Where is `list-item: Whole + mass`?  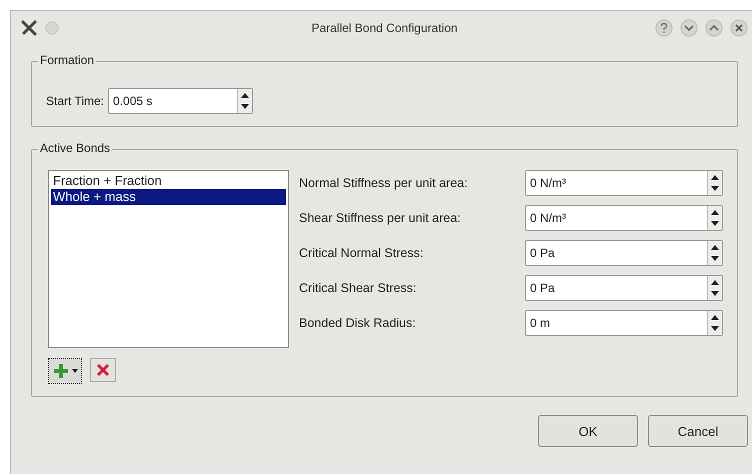 list-item: Whole + mass is located at coordinates (168, 197).